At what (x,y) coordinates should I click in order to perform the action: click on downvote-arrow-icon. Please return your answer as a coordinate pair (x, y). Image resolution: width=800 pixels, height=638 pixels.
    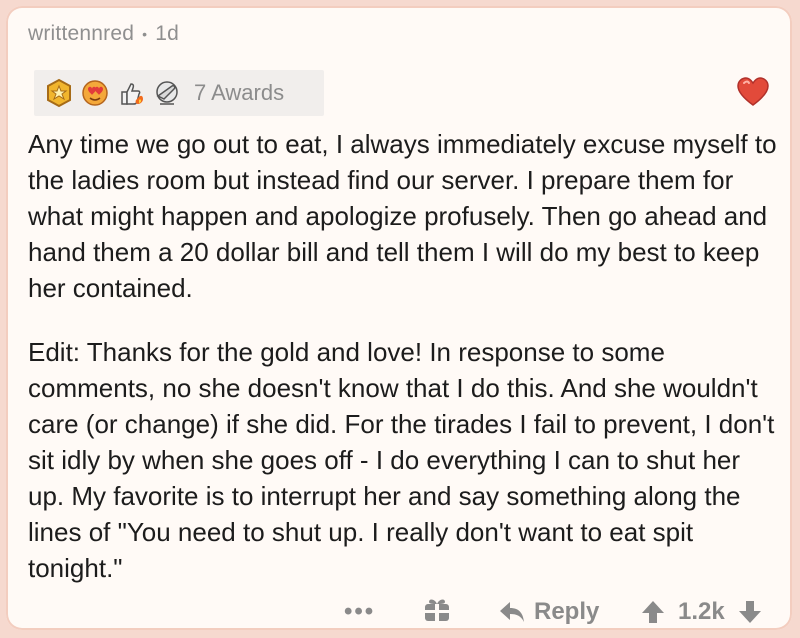
    Looking at the image, I should click on (750, 612).